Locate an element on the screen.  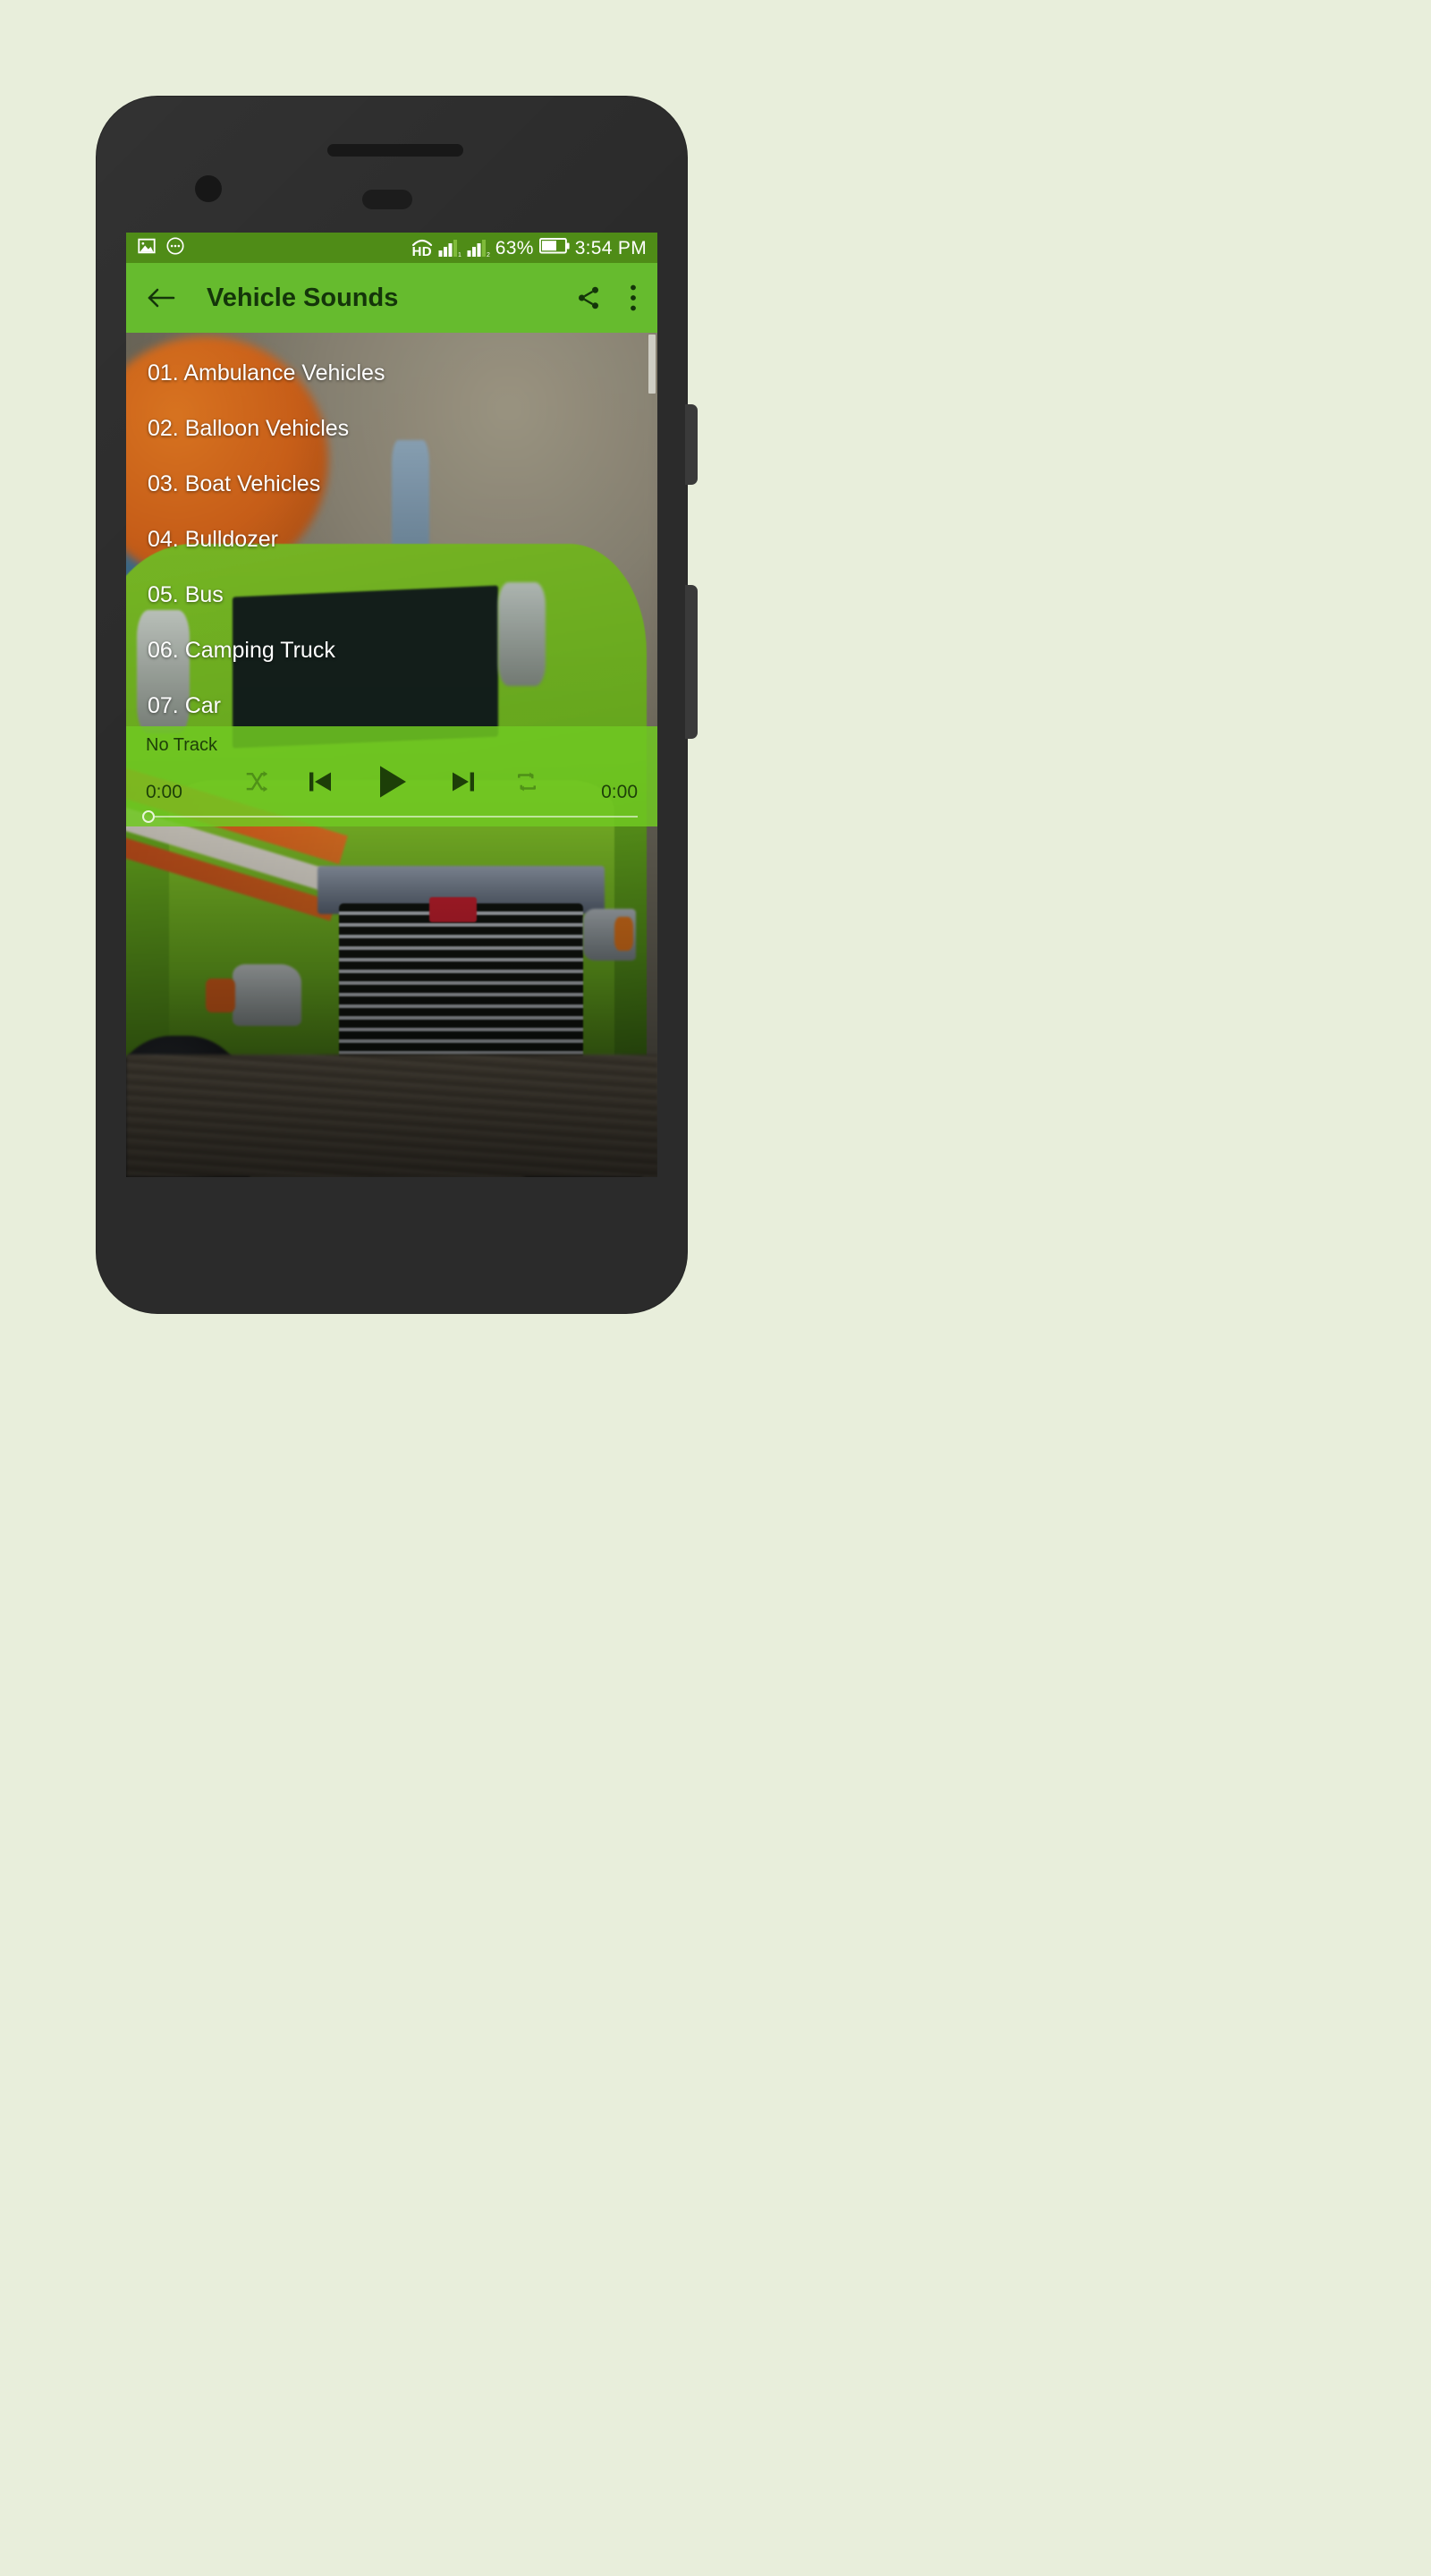
player-controls is located at coordinates (392, 781).